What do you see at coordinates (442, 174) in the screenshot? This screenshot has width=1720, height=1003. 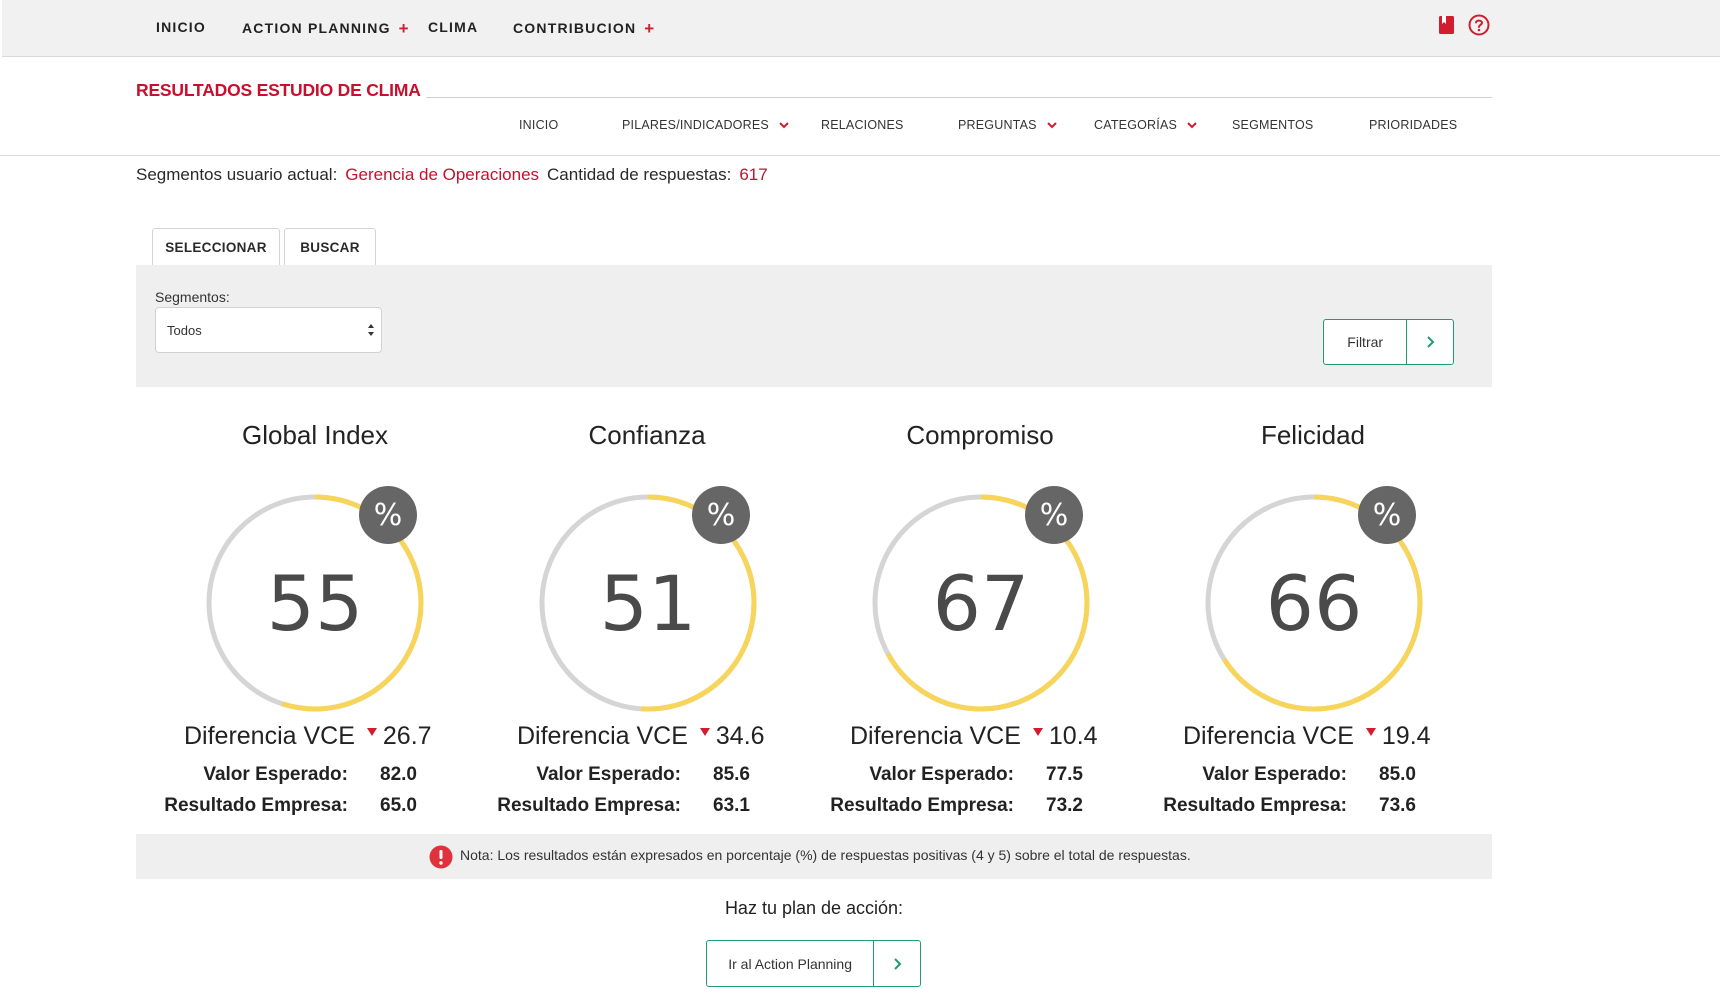 I see `segment-value: Gerencia de Operaciones` at bounding box center [442, 174].